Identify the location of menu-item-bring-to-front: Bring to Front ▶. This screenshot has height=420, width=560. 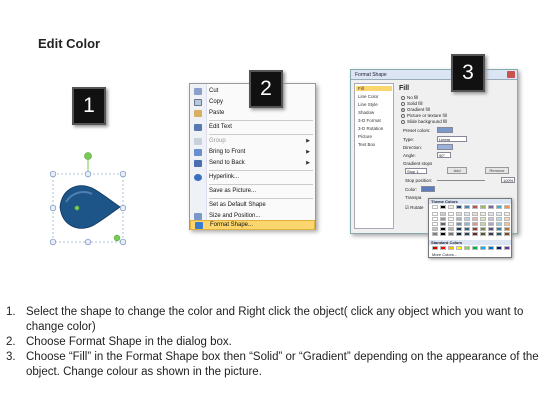
(252, 152).